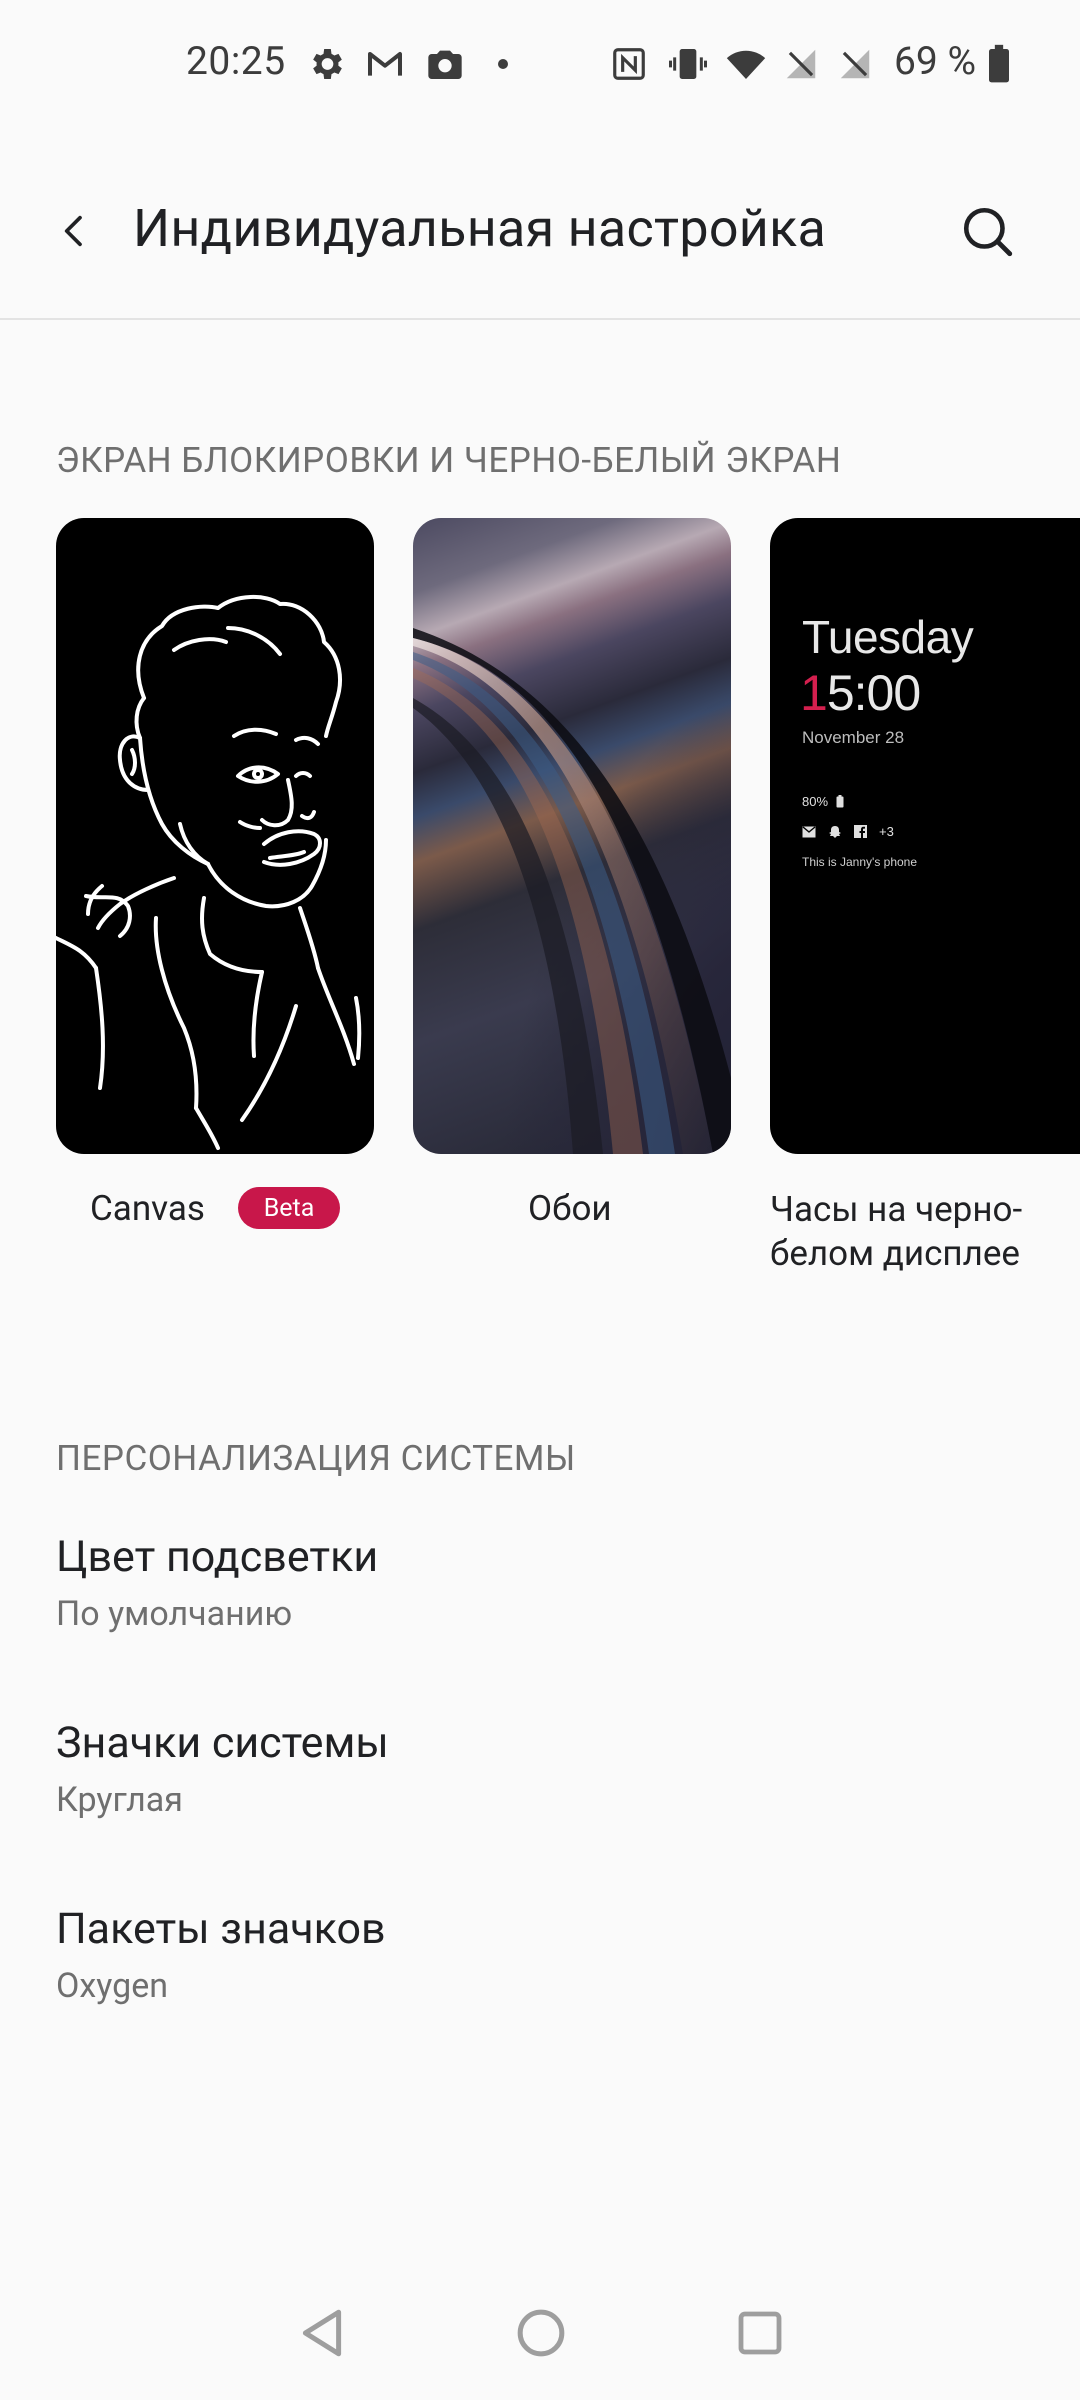 The image size is (1080, 2400). I want to click on aod-battery-icon, so click(840, 801).